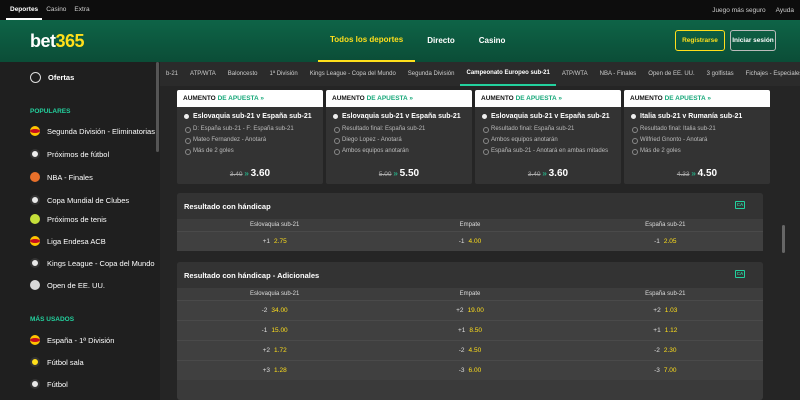  I want to click on market-header: Resultado con hándicap CA, so click(470, 206).